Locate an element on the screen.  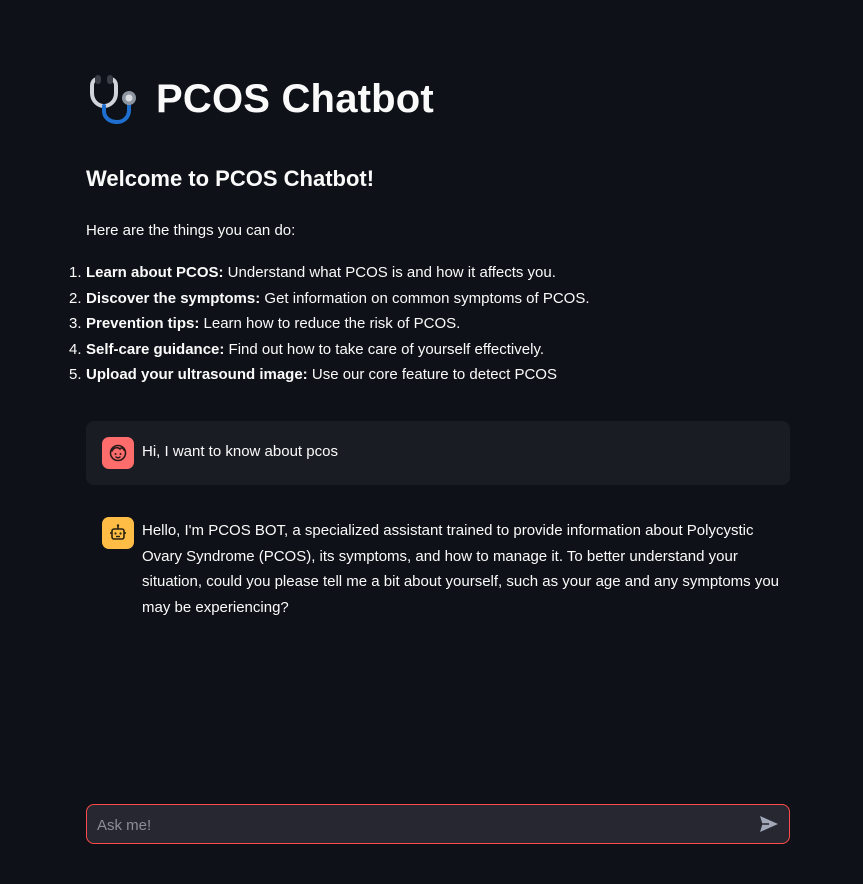
title-row: PCOS Chatbot is located at coordinates (260, 99).